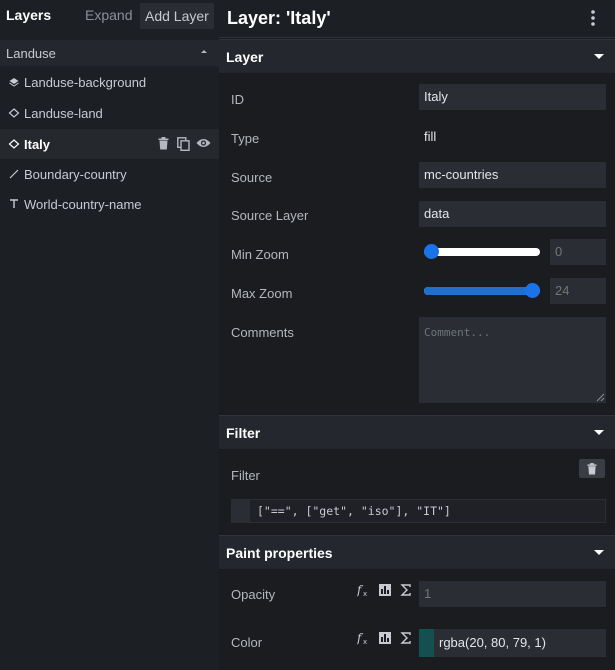 This screenshot has height=670, width=615. Describe the element at coordinates (262, 293) in the screenshot. I see `max-zoom-label: Max Zoom` at that location.